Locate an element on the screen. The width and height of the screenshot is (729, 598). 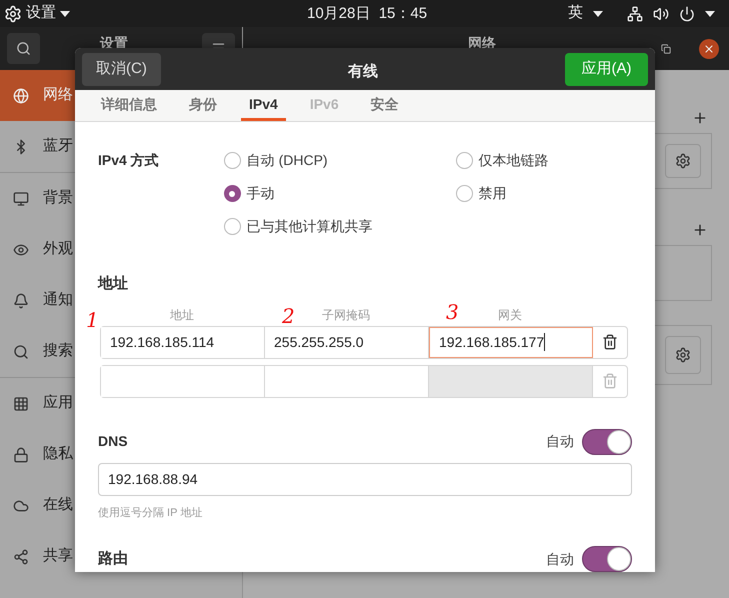
section-heading: 地址 is located at coordinates (113, 284).